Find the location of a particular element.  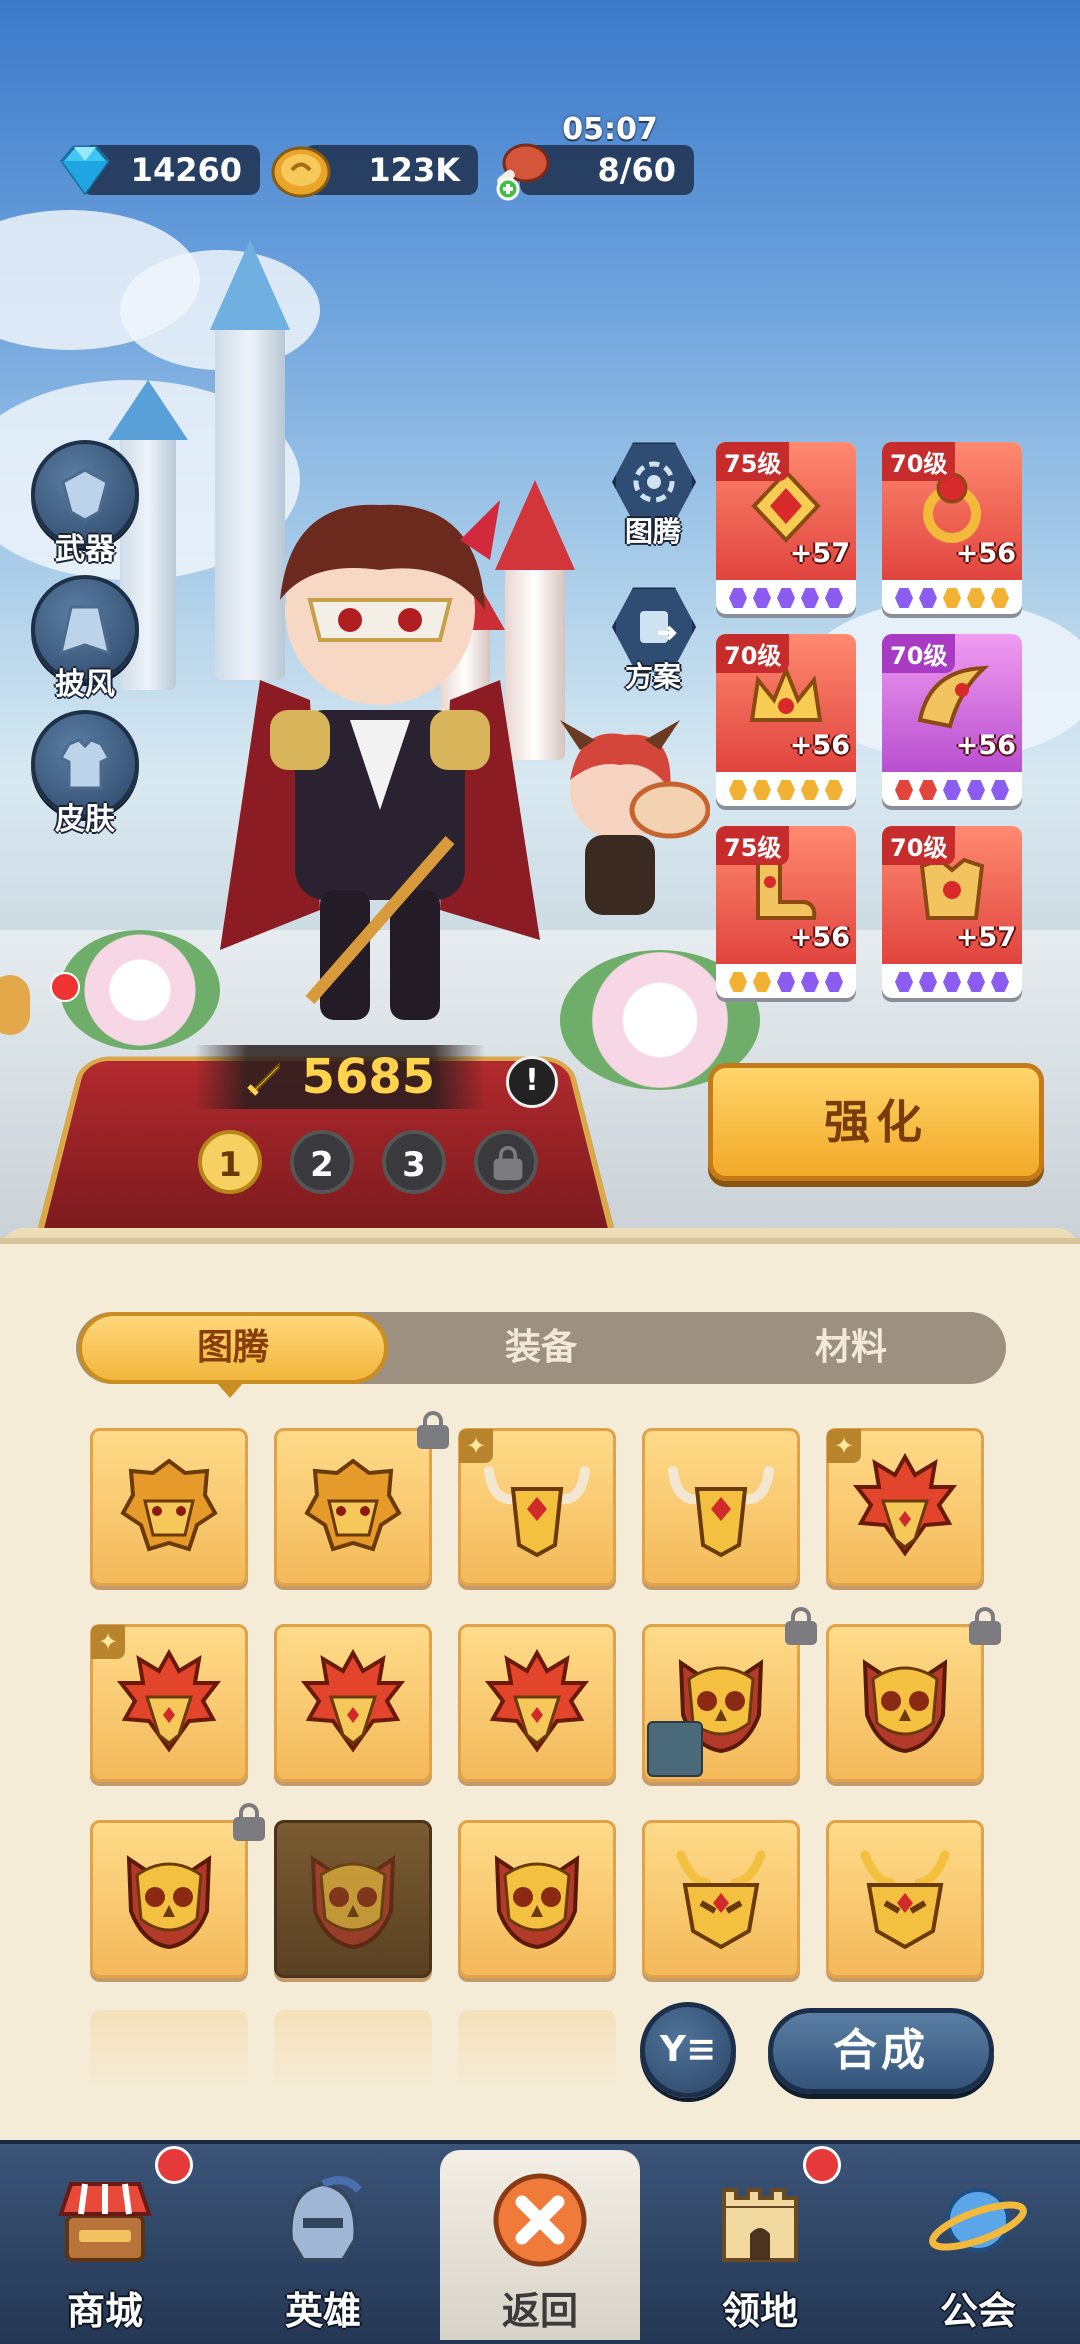

notification-dot is located at coordinates (65, 987).